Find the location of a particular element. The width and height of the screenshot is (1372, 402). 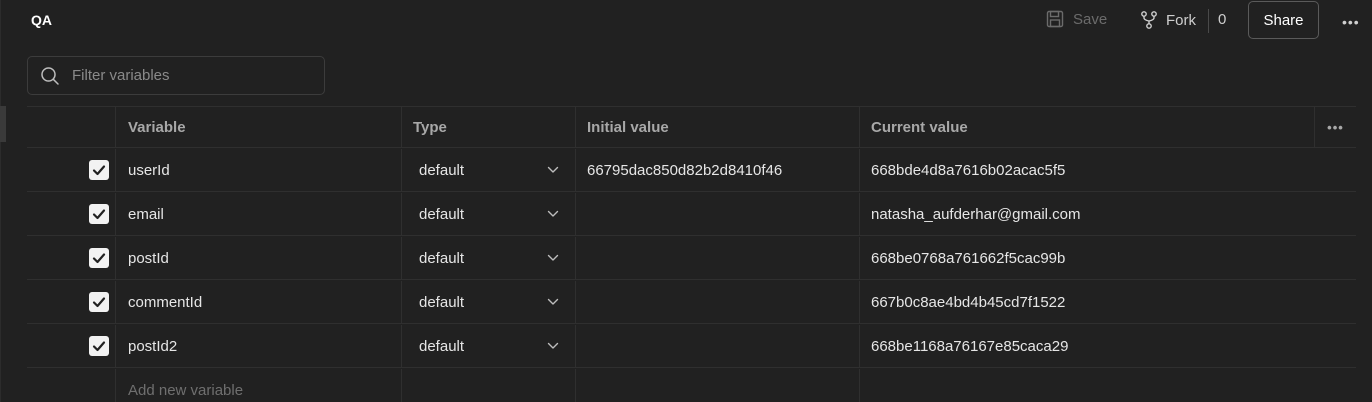

table-row: email default natasha_aufderhar@gmail.com is located at coordinates (691, 214).